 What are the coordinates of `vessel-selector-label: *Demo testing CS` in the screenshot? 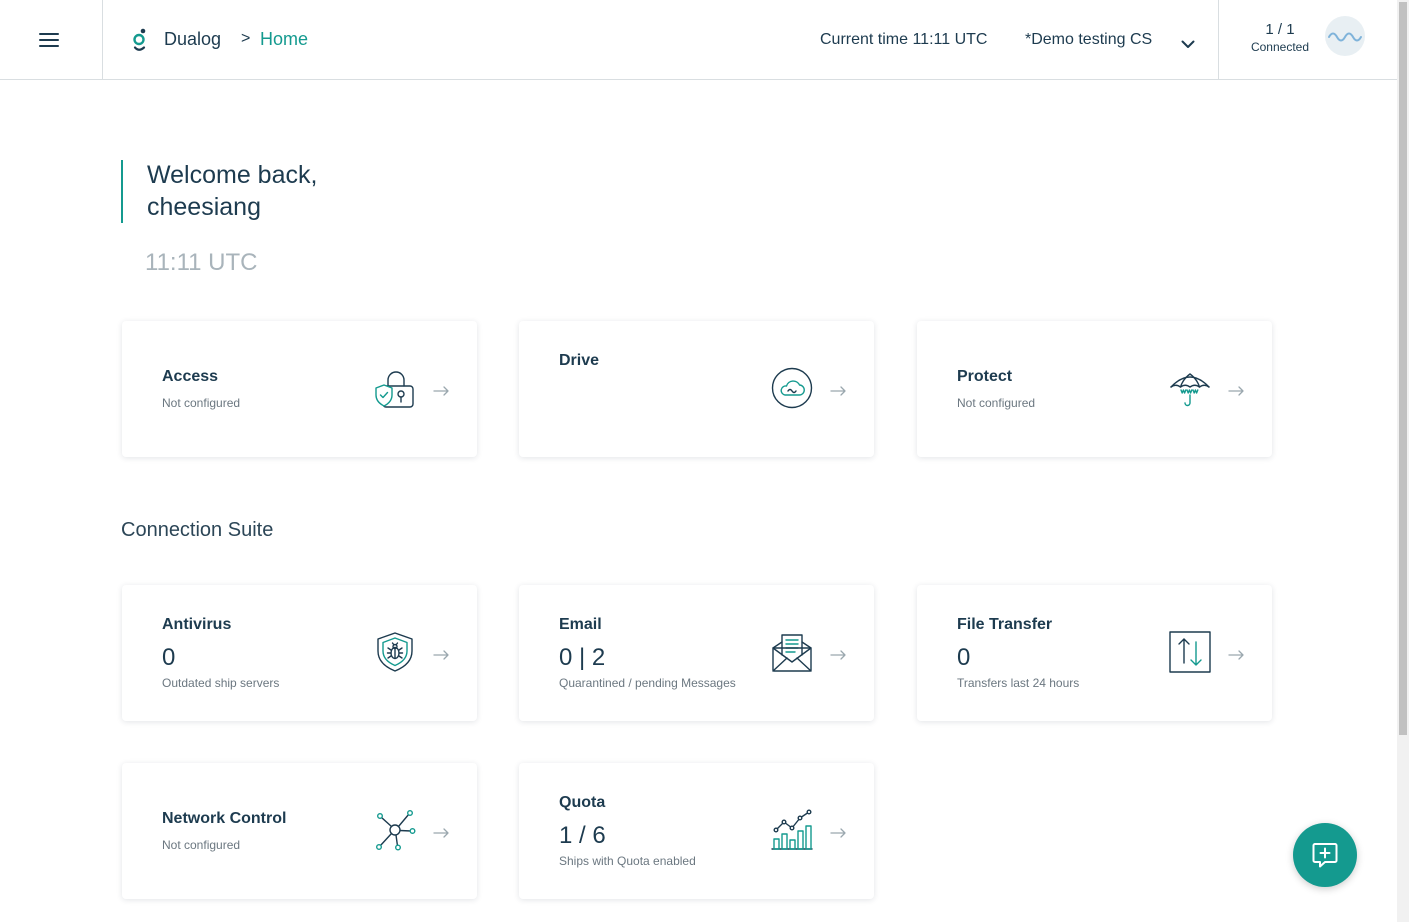 It's located at (1089, 39).